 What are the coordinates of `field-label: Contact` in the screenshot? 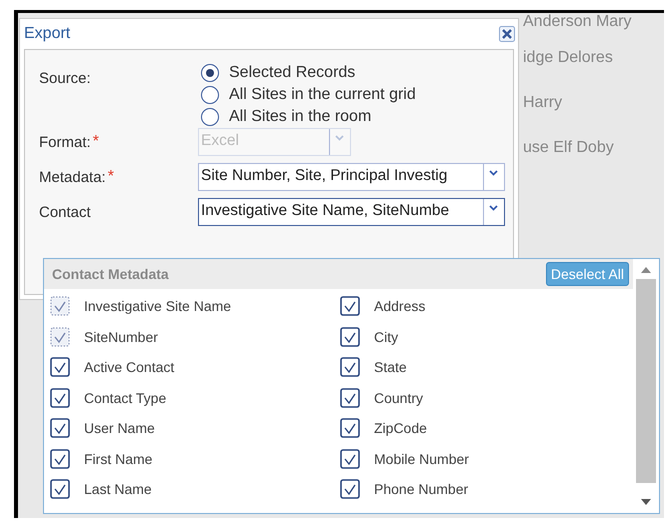 It's located at (65, 212).